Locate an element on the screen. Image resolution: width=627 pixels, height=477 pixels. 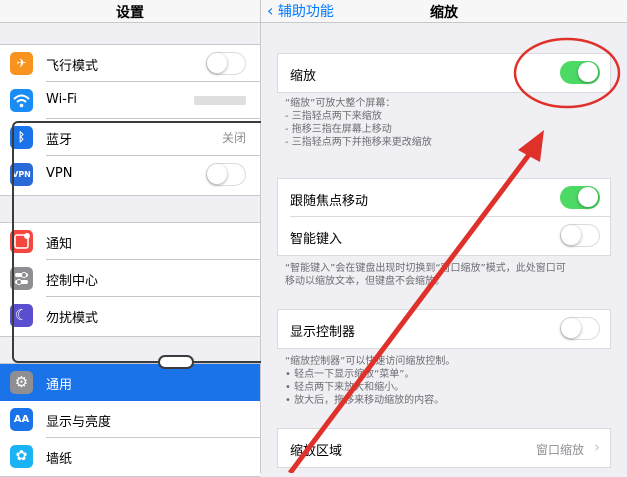
annotation-circle is located at coordinates (567, 73).